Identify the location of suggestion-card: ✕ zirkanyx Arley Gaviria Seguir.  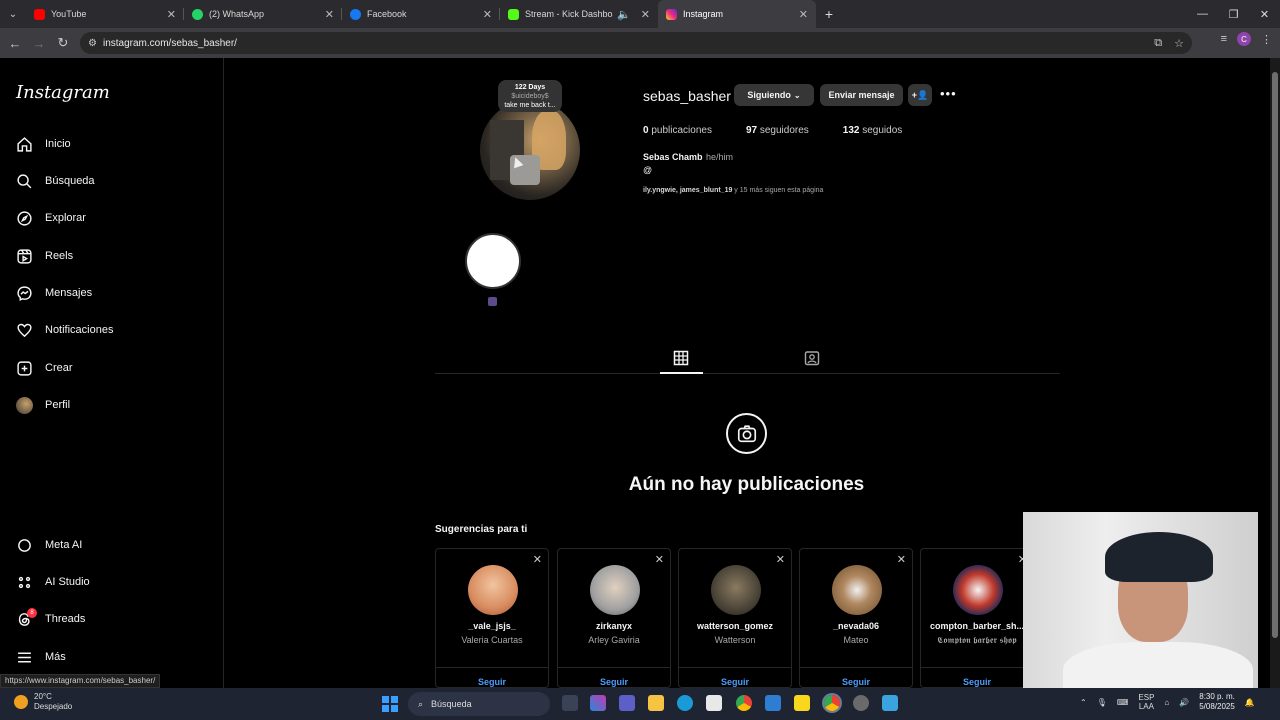
(614, 618).